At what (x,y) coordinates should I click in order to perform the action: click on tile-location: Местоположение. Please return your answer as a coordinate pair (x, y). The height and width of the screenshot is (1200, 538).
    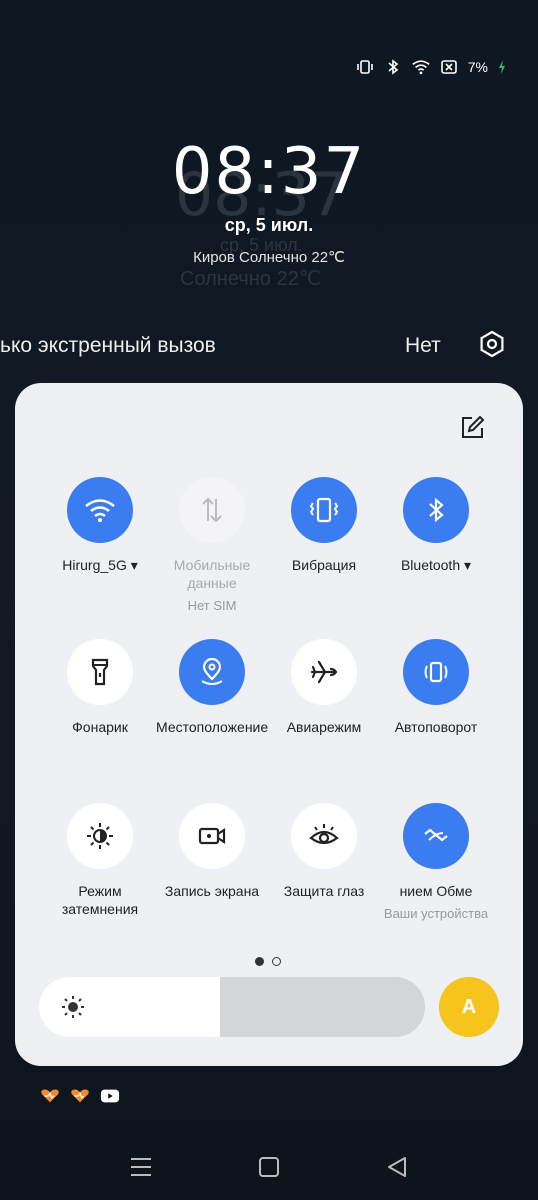
    Looking at the image, I should click on (212, 687).